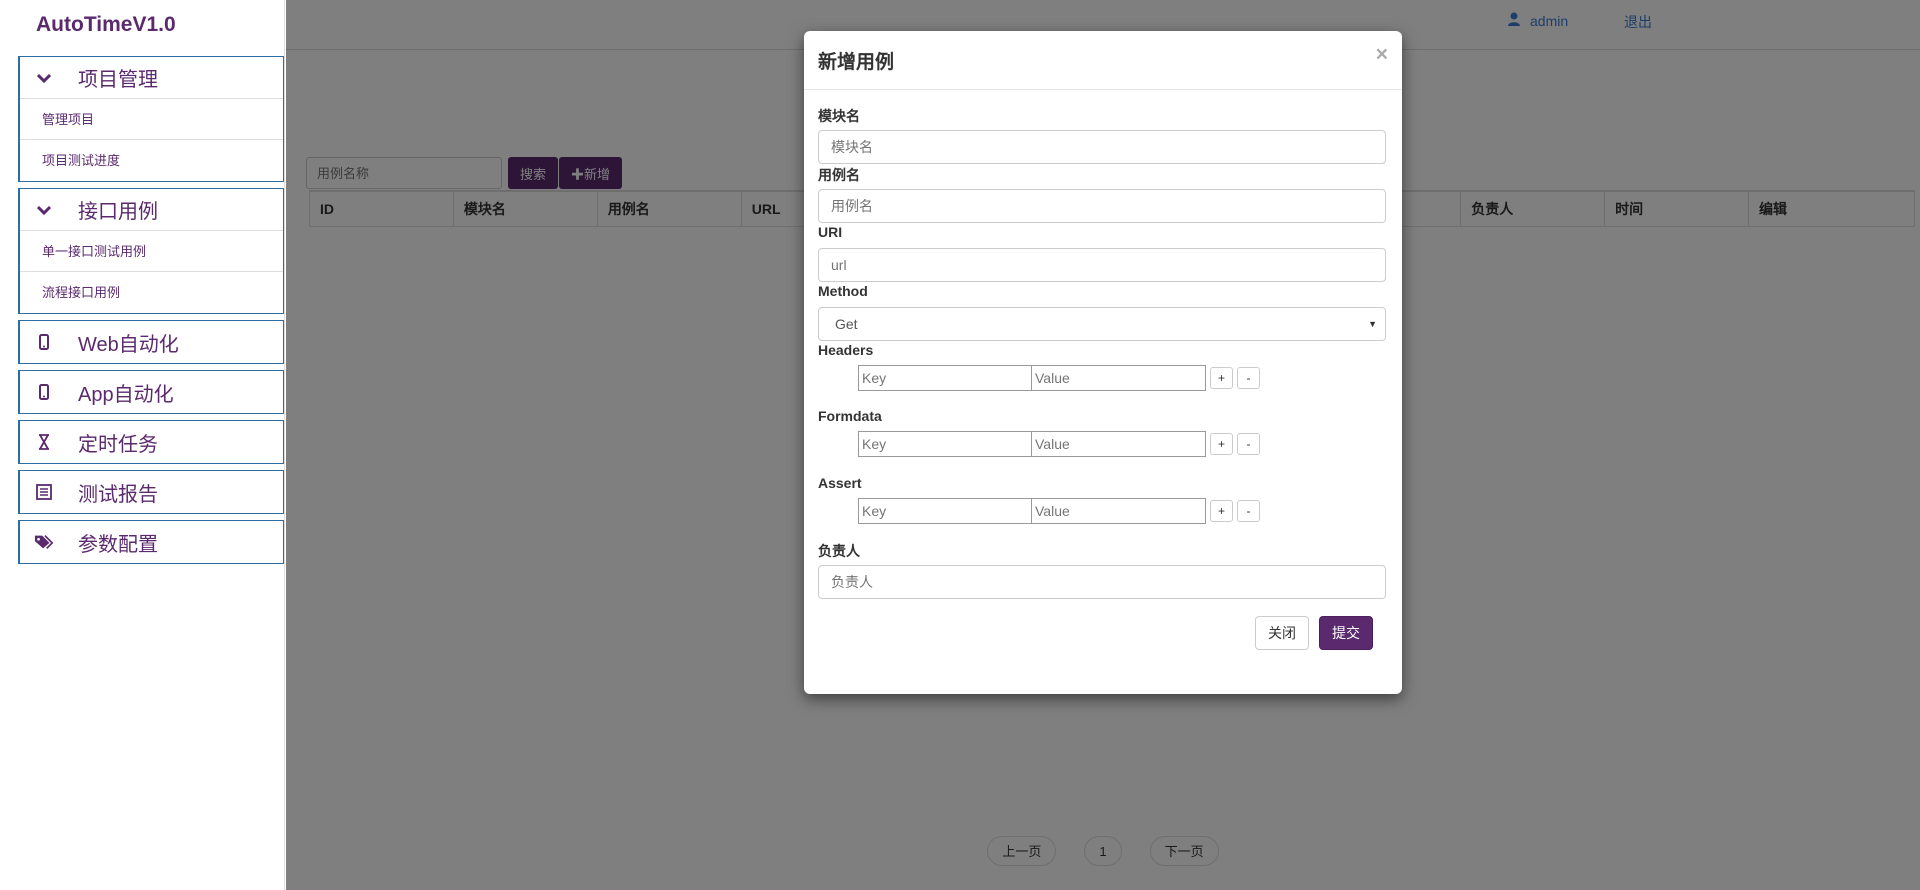 This screenshot has width=1920, height=890. What do you see at coordinates (945, 378) in the screenshot?
I see `header-key-input` at bounding box center [945, 378].